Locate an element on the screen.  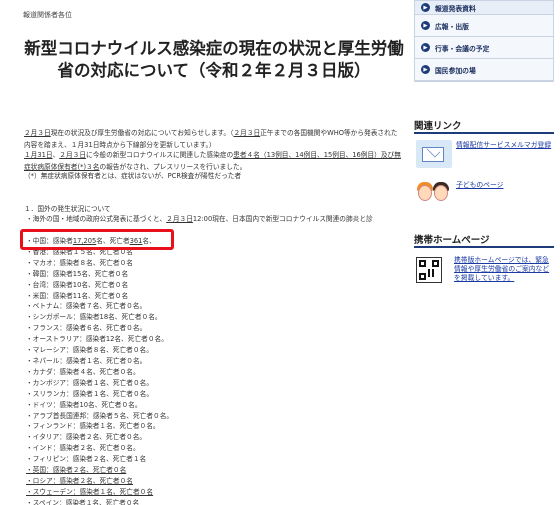
nav-item-participation: ▶ 国民参加の場 is located at coordinates (484, 70).